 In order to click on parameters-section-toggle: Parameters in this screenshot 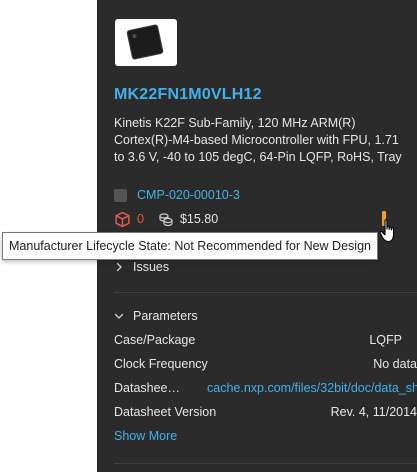, I will do `click(156, 316)`.